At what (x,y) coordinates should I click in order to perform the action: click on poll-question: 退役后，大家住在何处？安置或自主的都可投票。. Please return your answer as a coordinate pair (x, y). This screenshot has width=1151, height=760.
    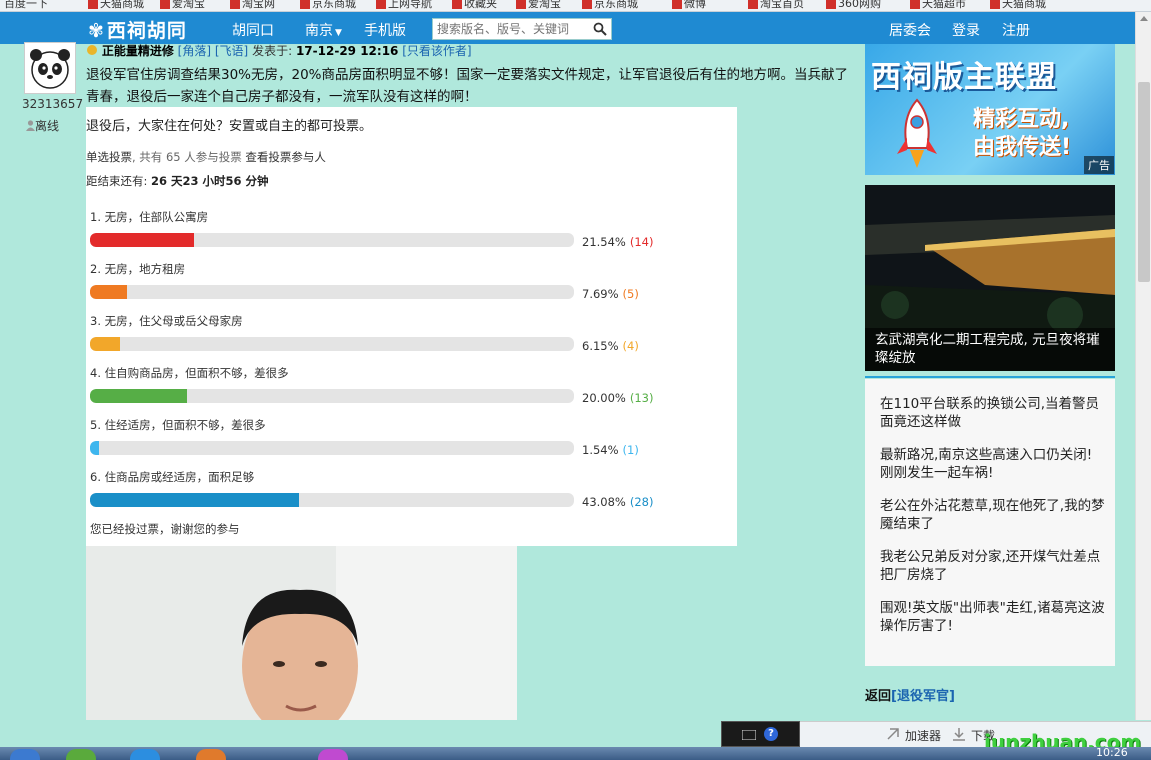
    Looking at the image, I should click on (229, 126).